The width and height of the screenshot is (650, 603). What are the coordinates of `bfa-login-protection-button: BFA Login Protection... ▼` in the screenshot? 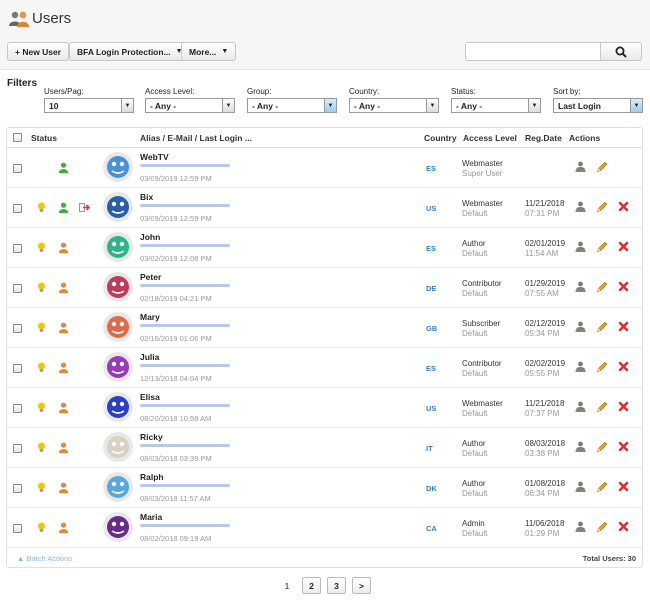 It's located at (130, 51).